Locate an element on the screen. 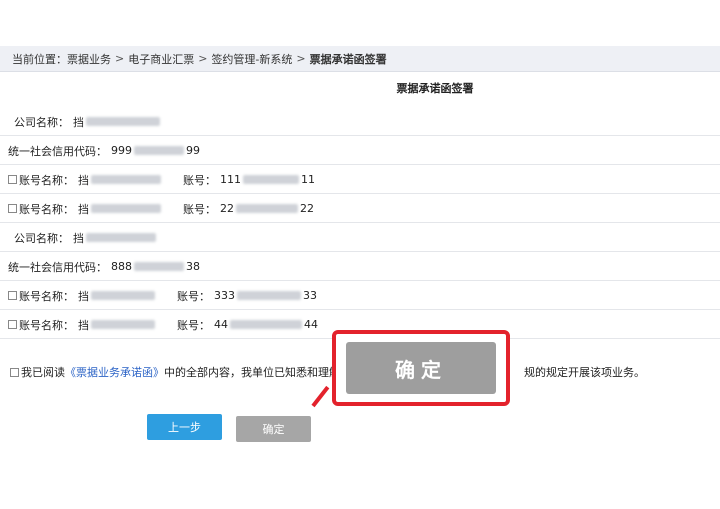 This screenshot has width=720, height=509. breadcrumb: 当前位置： 票据业务 > 电子商业汇票 > 签约管理-新系统 > 票据承诺函签署 is located at coordinates (360, 59).